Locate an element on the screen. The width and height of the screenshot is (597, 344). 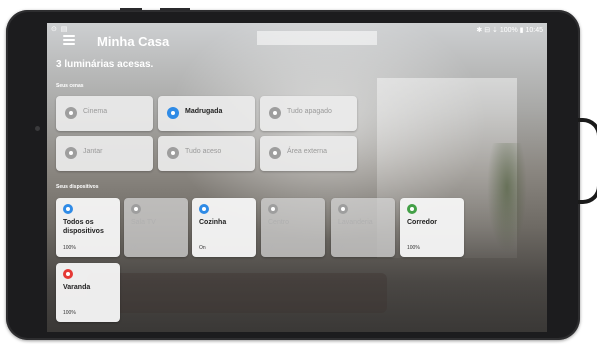
device-value: On is located at coordinates (202, 248).